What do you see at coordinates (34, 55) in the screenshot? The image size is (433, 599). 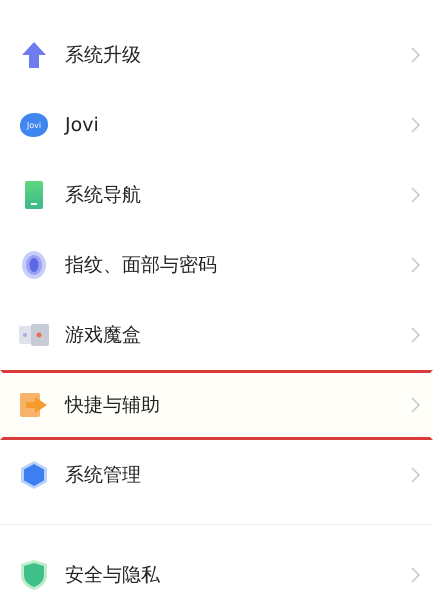 I see `up-arrow-icon` at bounding box center [34, 55].